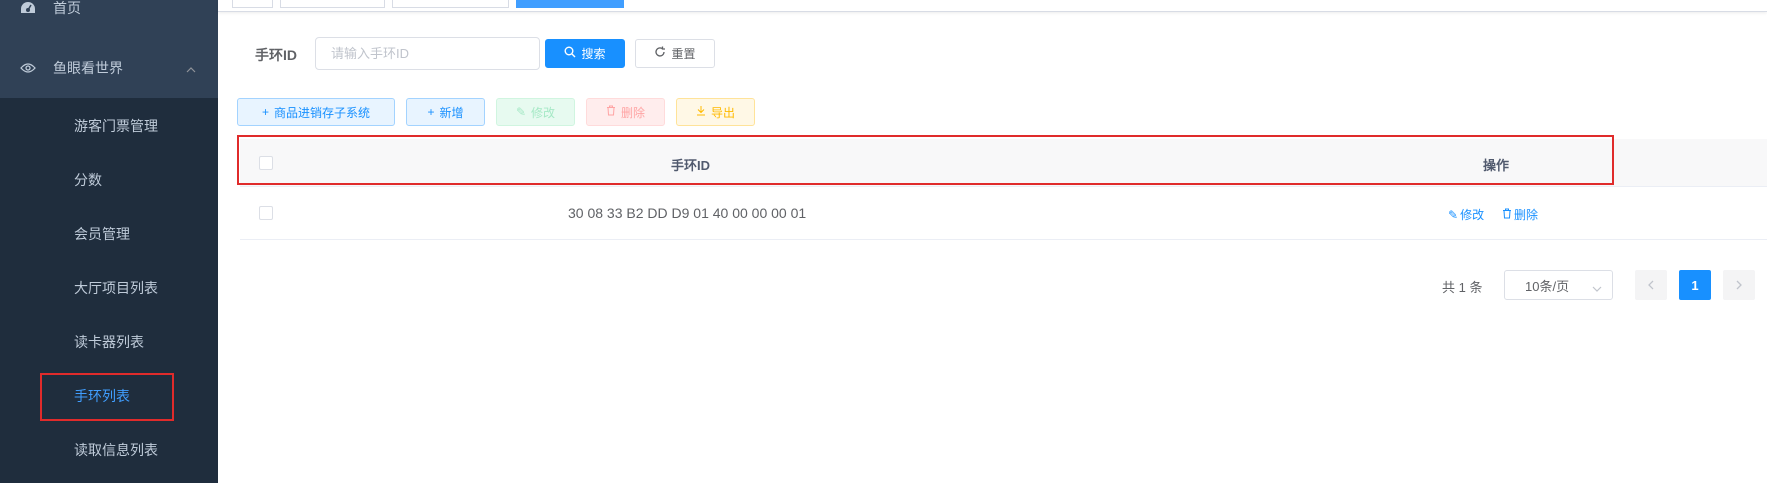  Describe the element at coordinates (28, 68) in the screenshot. I see `eye-icon` at that location.